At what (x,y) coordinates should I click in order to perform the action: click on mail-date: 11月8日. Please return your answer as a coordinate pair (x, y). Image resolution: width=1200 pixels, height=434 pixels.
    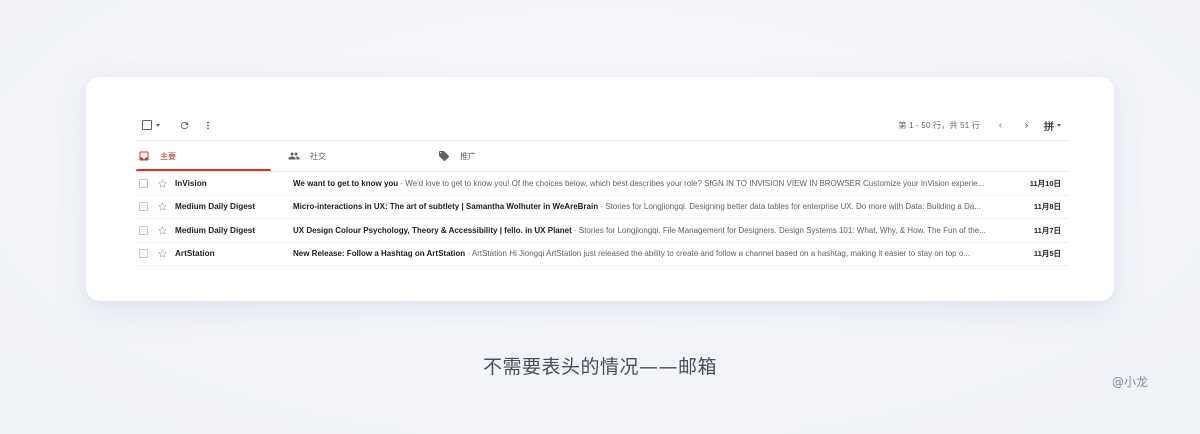
    Looking at the image, I should click on (1047, 207).